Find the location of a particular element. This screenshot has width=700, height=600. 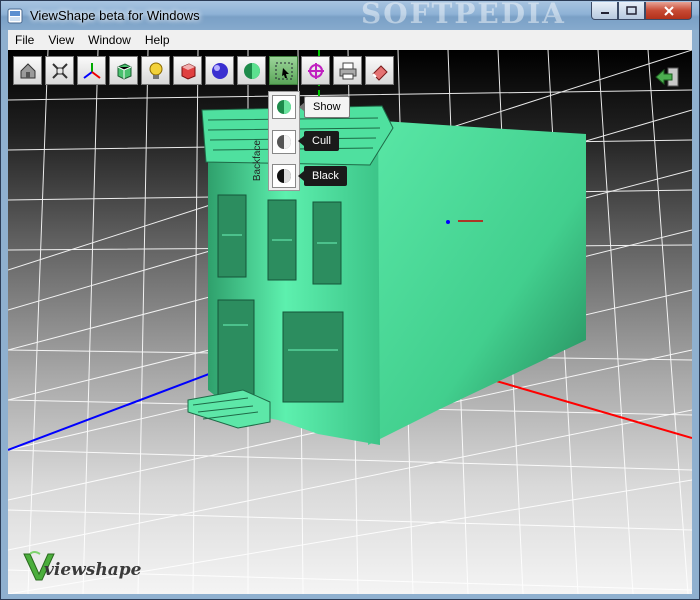

axes-icon is located at coordinates (91, 70).